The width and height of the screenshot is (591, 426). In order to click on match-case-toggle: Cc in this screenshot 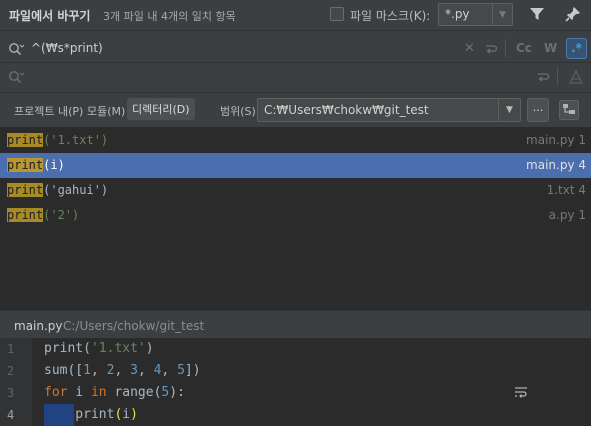, I will do `click(524, 48)`.